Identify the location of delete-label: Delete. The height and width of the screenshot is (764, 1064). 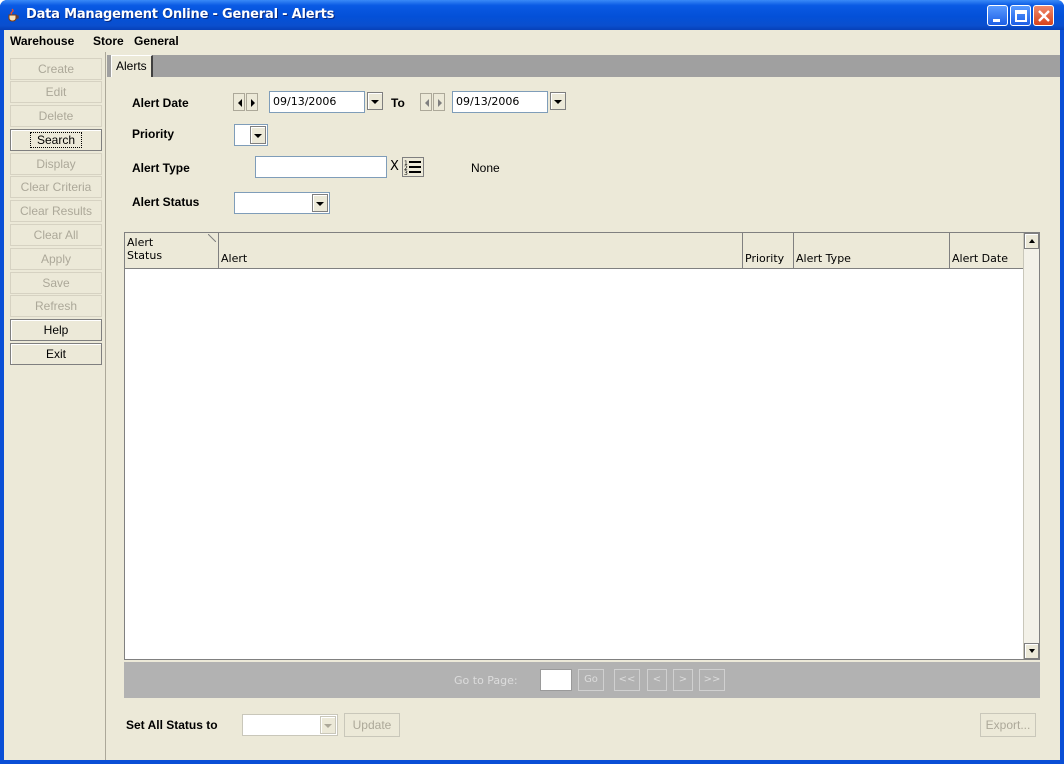
(56, 116).